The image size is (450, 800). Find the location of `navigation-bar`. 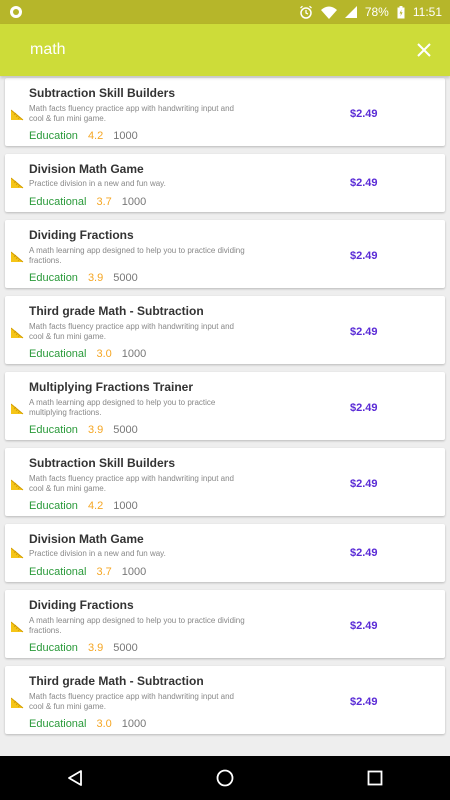

navigation-bar is located at coordinates (225, 778).